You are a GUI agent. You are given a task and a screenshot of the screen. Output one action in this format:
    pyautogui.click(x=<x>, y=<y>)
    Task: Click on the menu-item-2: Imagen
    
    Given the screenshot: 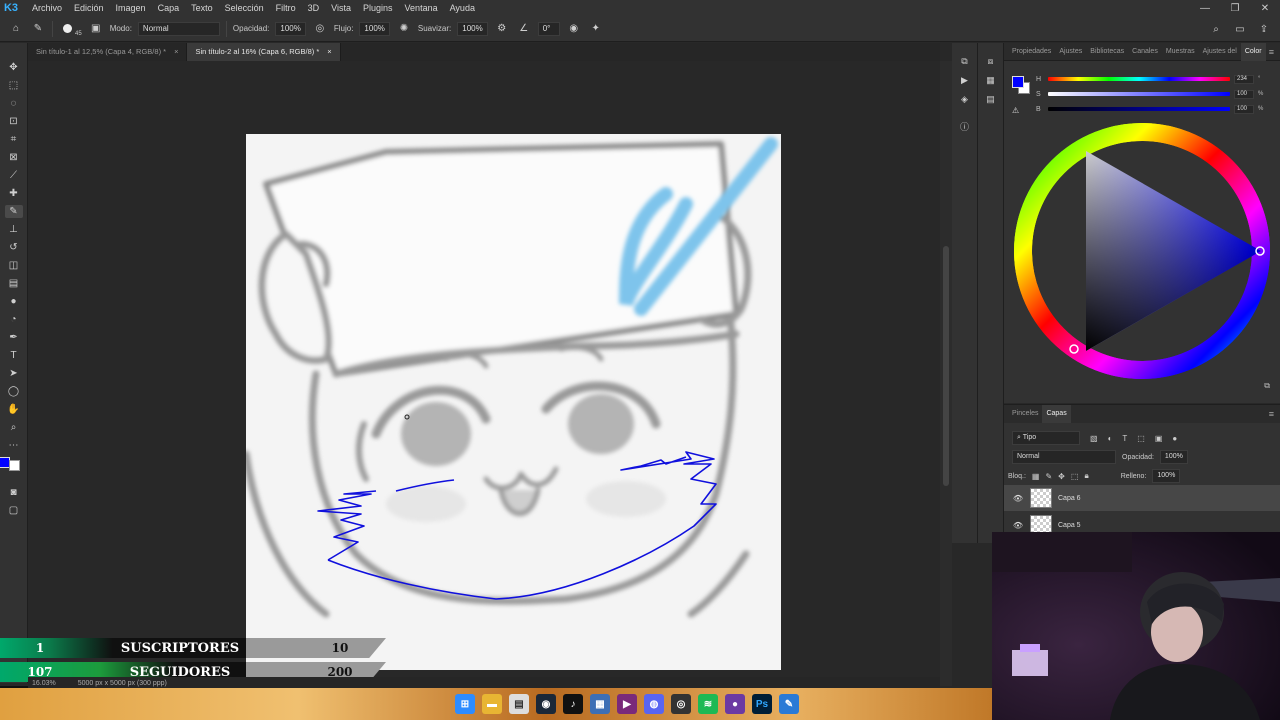 What is the action you would take?
    pyautogui.click(x=131, y=8)
    